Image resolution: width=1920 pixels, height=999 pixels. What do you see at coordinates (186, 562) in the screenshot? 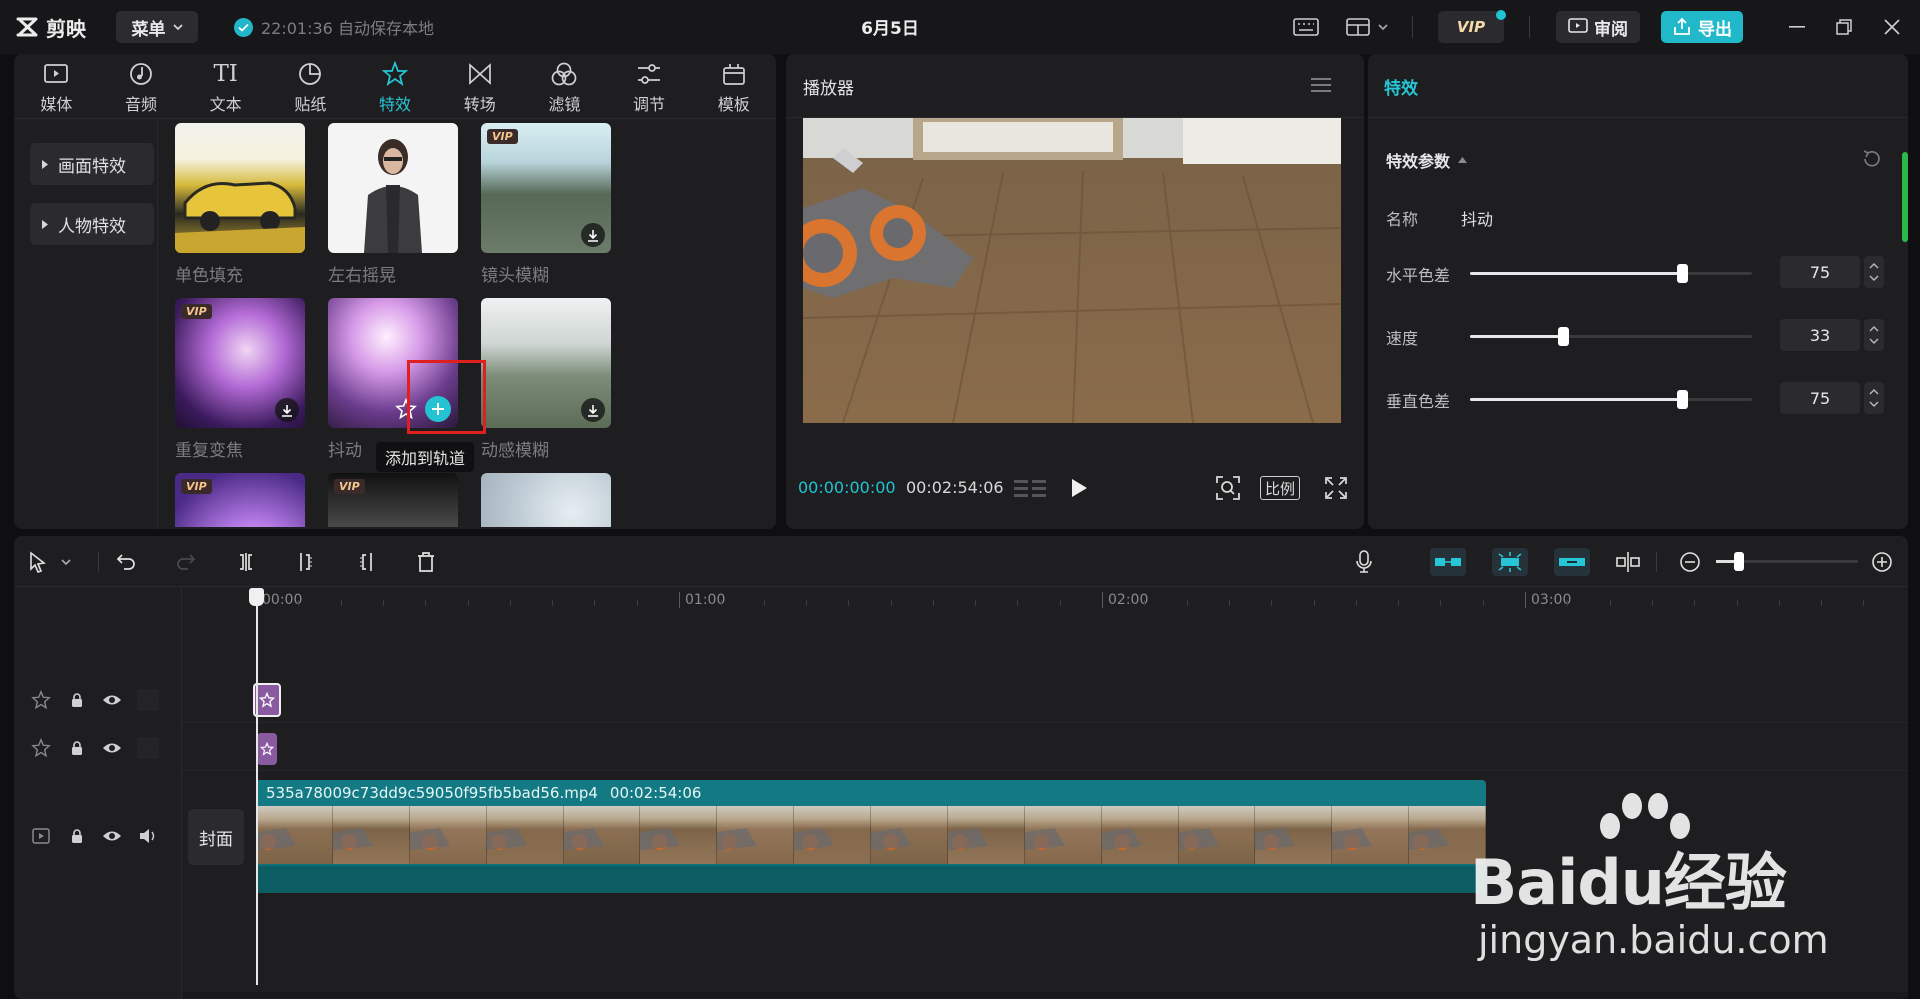
I see `redo-icon` at bounding box center [186, 562].